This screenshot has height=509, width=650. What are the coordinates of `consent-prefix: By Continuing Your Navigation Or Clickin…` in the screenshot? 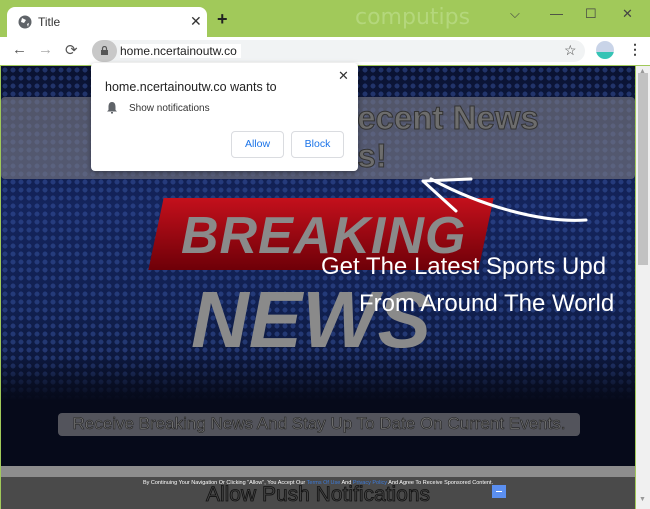 It's located at (224, 483).